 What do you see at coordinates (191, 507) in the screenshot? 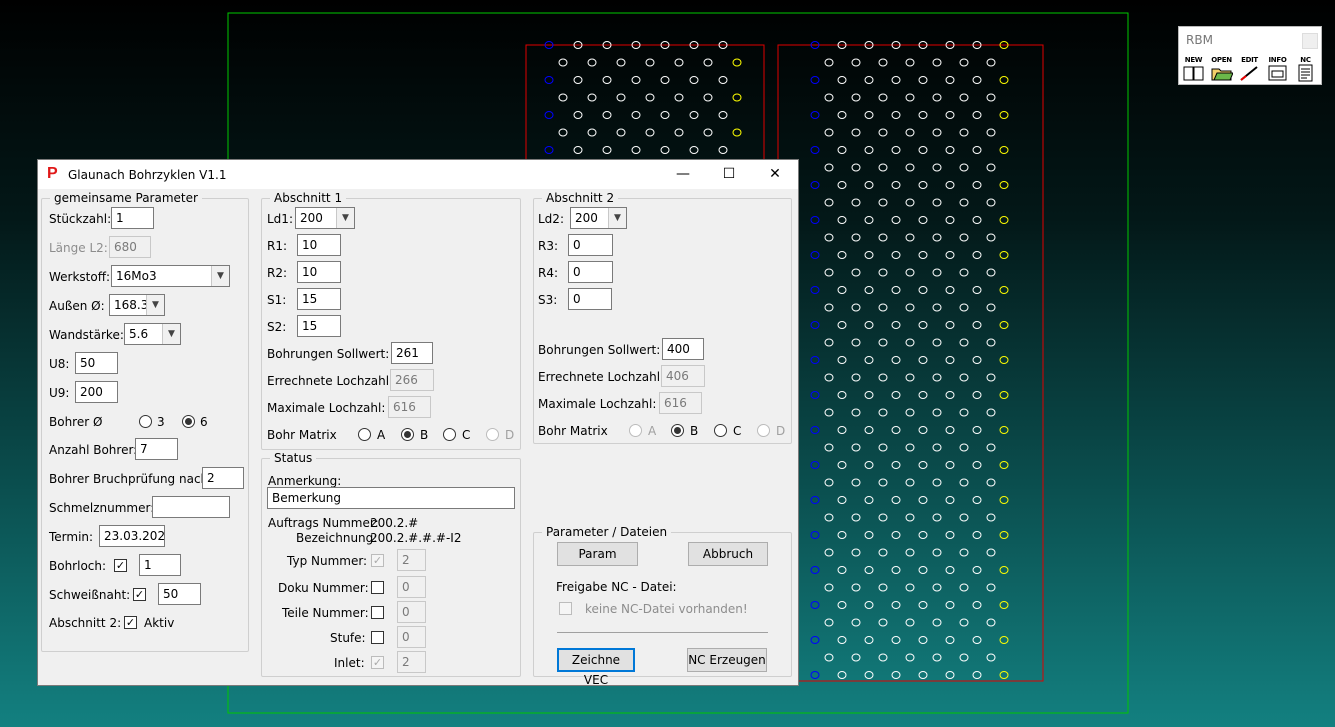
I see `schmelznummer-input` at bounding box center [191, 507].